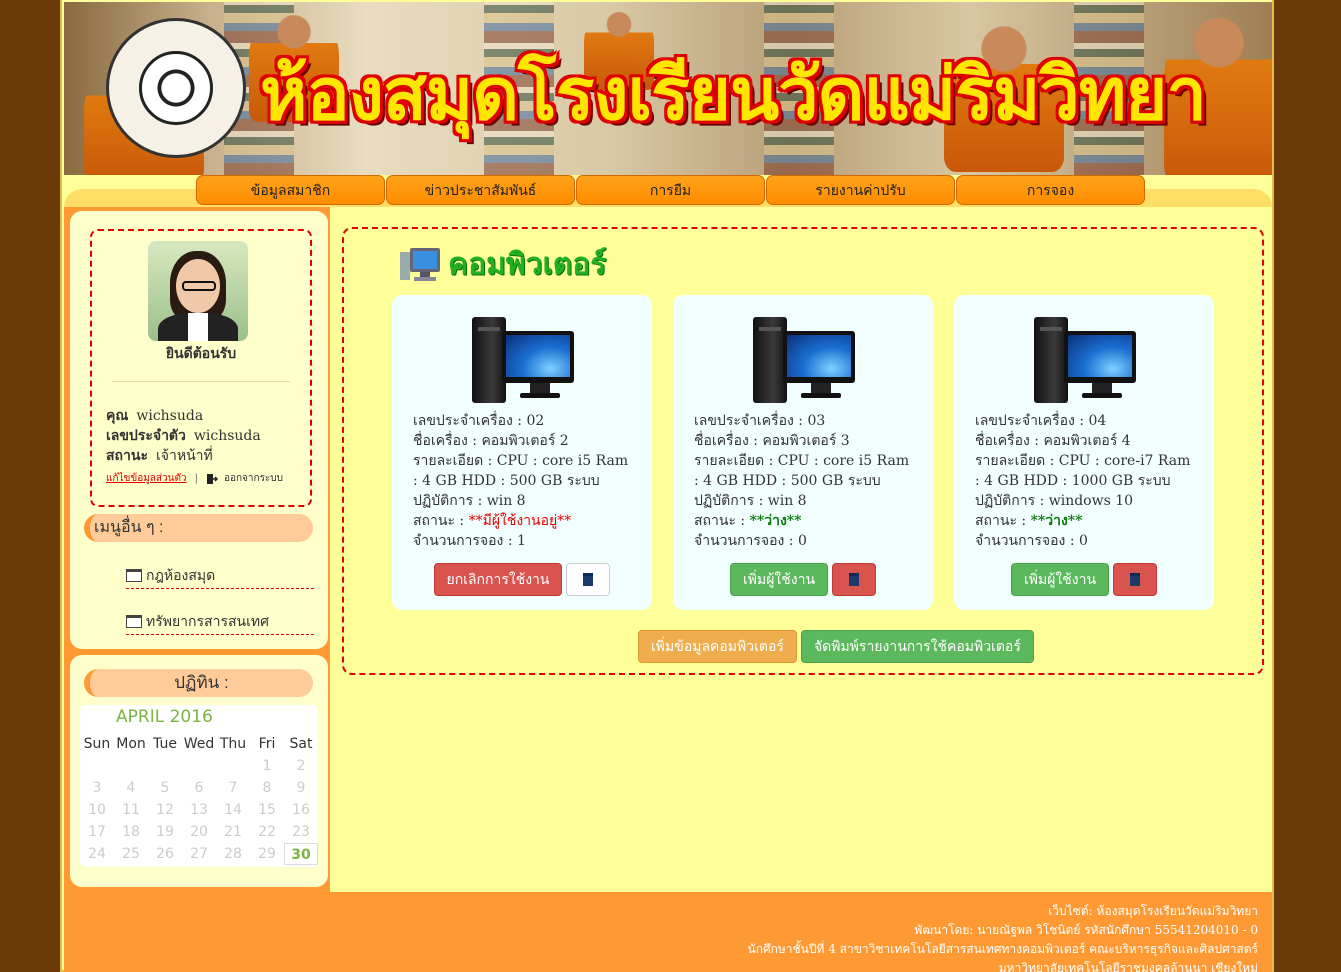  Describe the element at coordinates (253, 478) in the screenshot. I see `logout-link: ออกจากระบบ` at that location.